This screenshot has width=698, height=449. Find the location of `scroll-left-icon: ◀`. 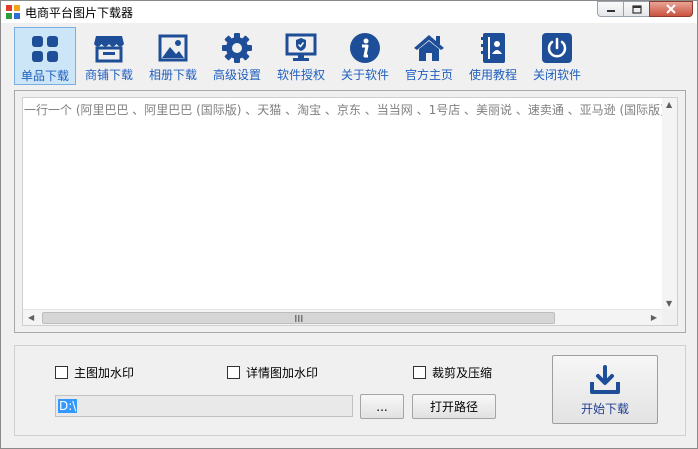

scroll-left-icon: ◀ is located at coordinates (31, 317).